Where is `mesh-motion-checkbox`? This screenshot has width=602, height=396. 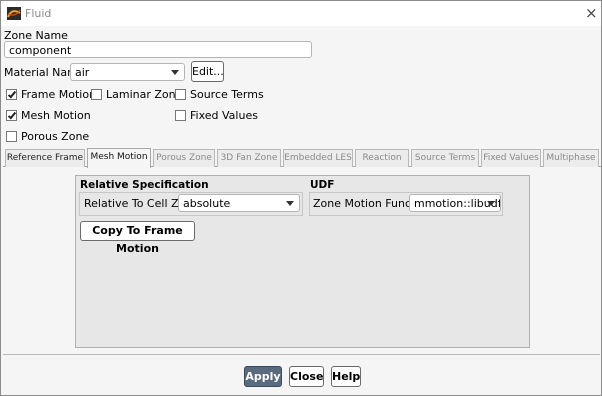
mesh-motion-checkbox is located at coordinates (11, 115).